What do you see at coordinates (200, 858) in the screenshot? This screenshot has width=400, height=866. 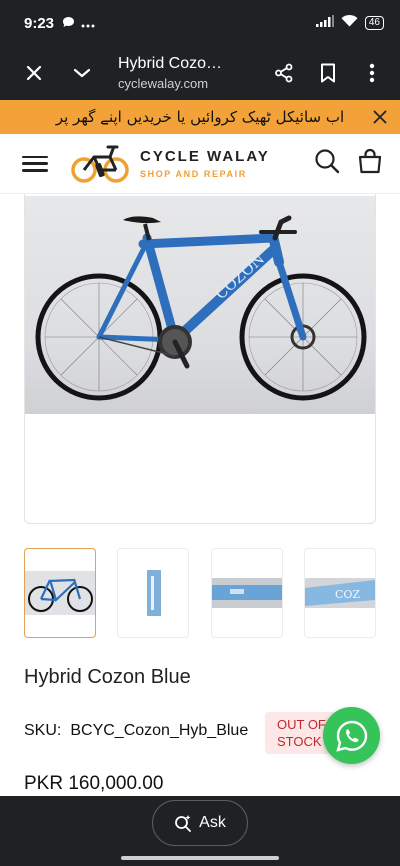 I see `home-indicator` at bounding box center [200, 858].